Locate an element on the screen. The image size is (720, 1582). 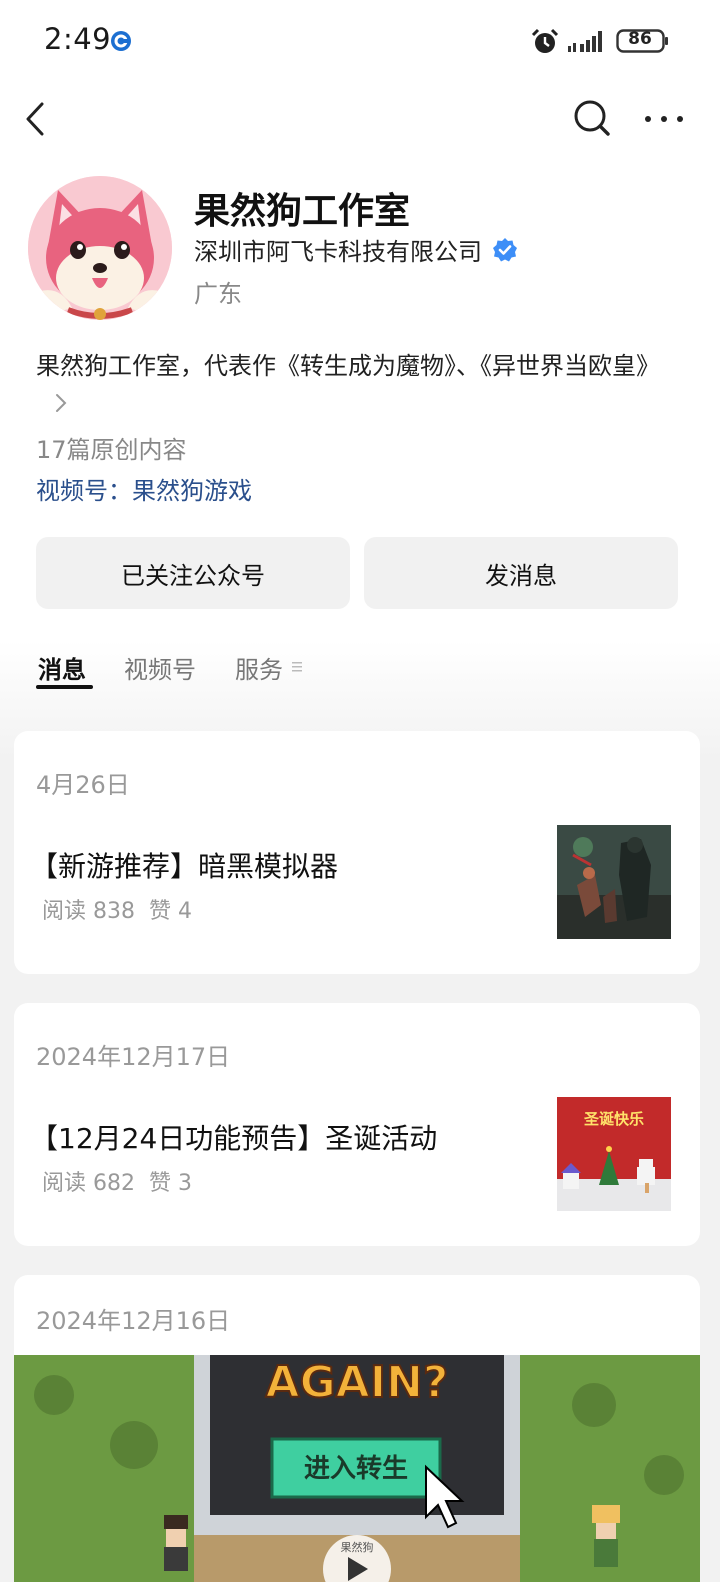
post-thumbnail: 圣诞快乐 is located at coordinates (614, 1154).